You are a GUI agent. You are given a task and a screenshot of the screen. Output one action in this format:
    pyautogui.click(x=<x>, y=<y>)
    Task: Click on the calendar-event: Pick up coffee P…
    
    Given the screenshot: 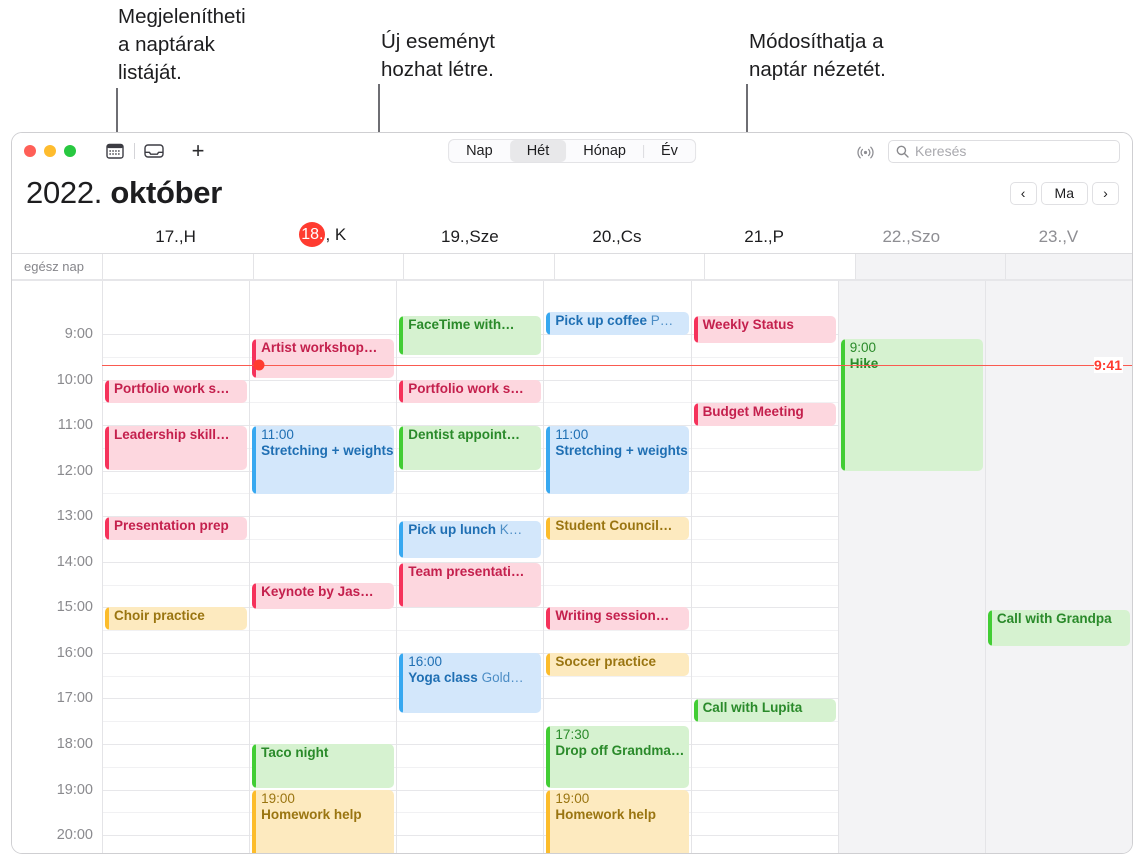 What is the action you would take?
    pyautogui.click(x=617, y=323)
    